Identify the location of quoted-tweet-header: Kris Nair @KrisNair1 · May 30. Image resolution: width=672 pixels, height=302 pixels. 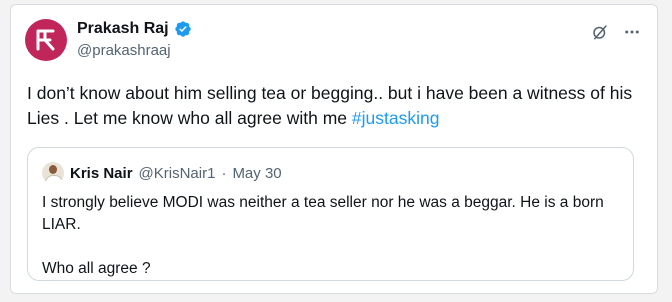
(162, 173).